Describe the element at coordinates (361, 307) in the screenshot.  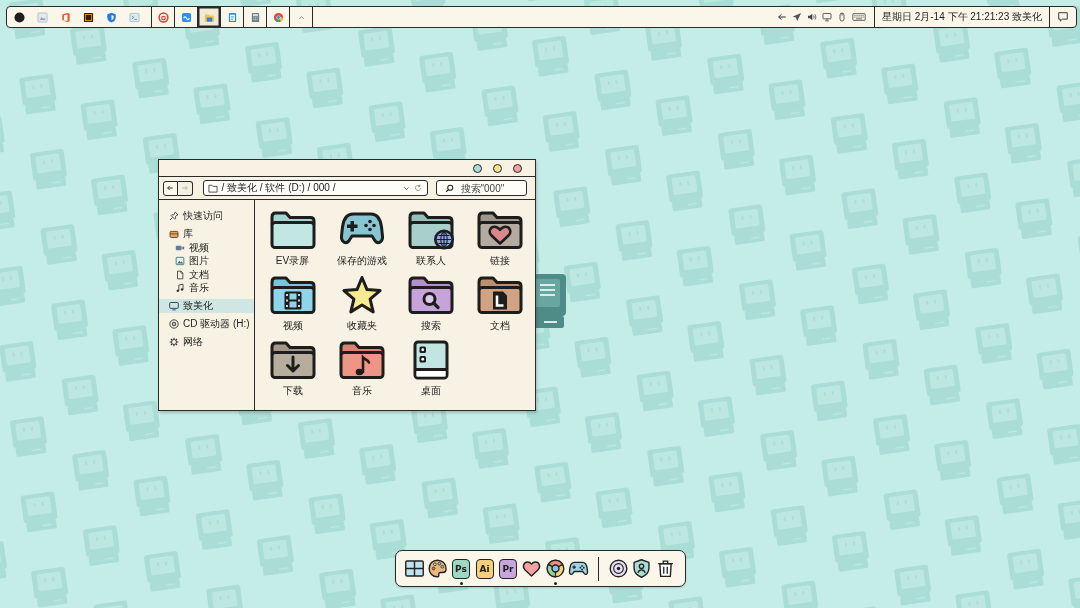
I see `folder-item: 收藏夹` at that location.